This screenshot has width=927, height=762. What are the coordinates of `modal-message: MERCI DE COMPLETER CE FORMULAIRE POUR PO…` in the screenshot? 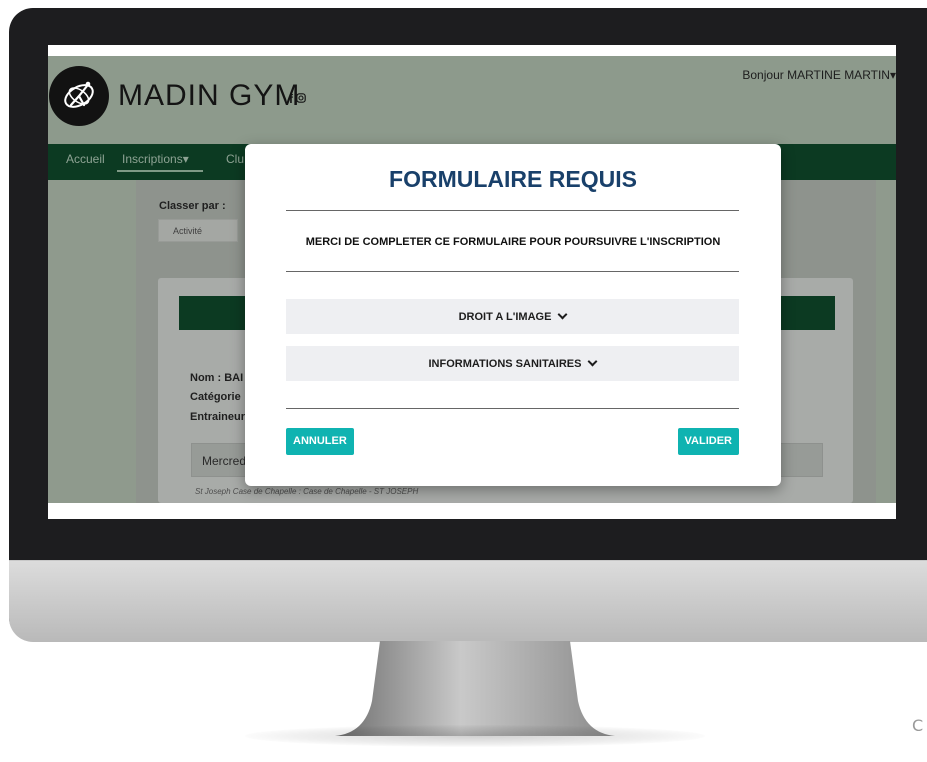 It's located at (513, 242).